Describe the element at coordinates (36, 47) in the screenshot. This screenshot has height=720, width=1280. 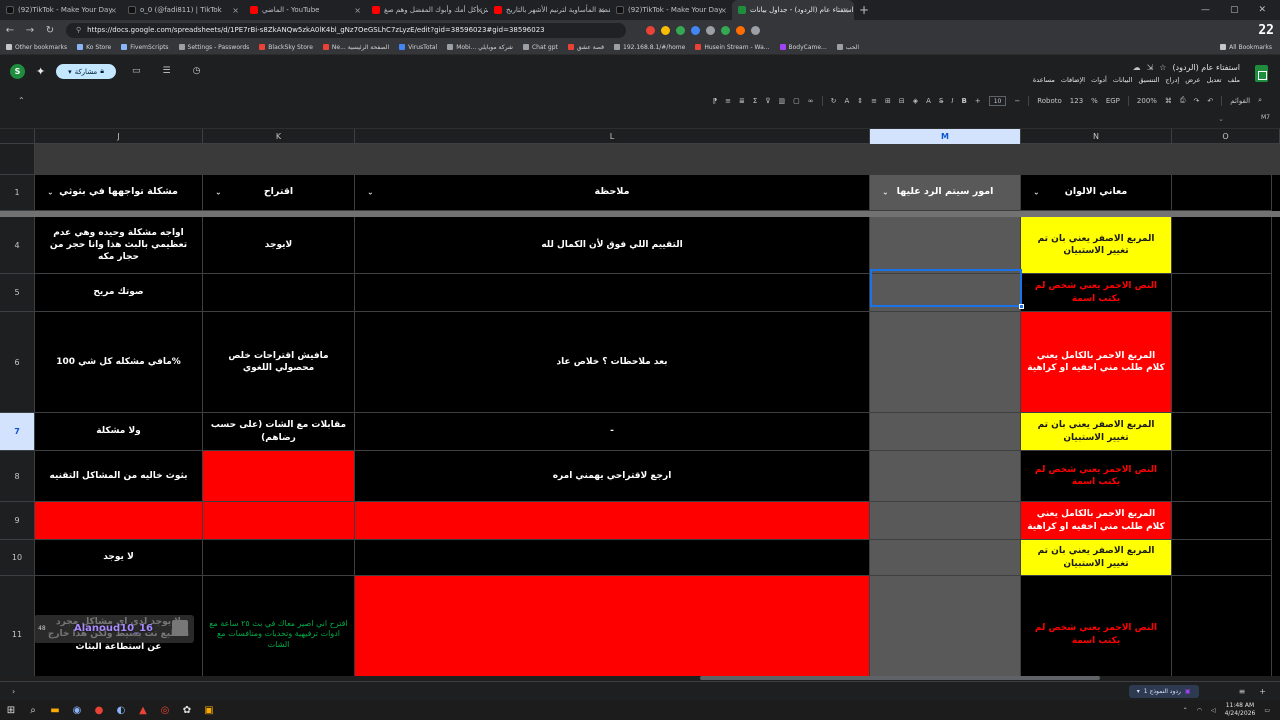
I see `bookmark-item: Other bookmarks` at that location.